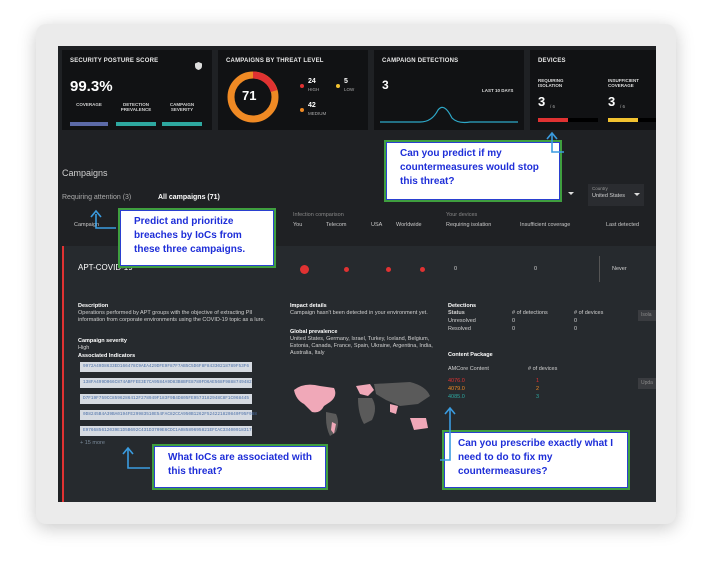 The image size is (714, 571). What do you see at coordinates (445, 434) in the screenshot?
I see `arrow-prescribe` at bounding box center [445, 434].